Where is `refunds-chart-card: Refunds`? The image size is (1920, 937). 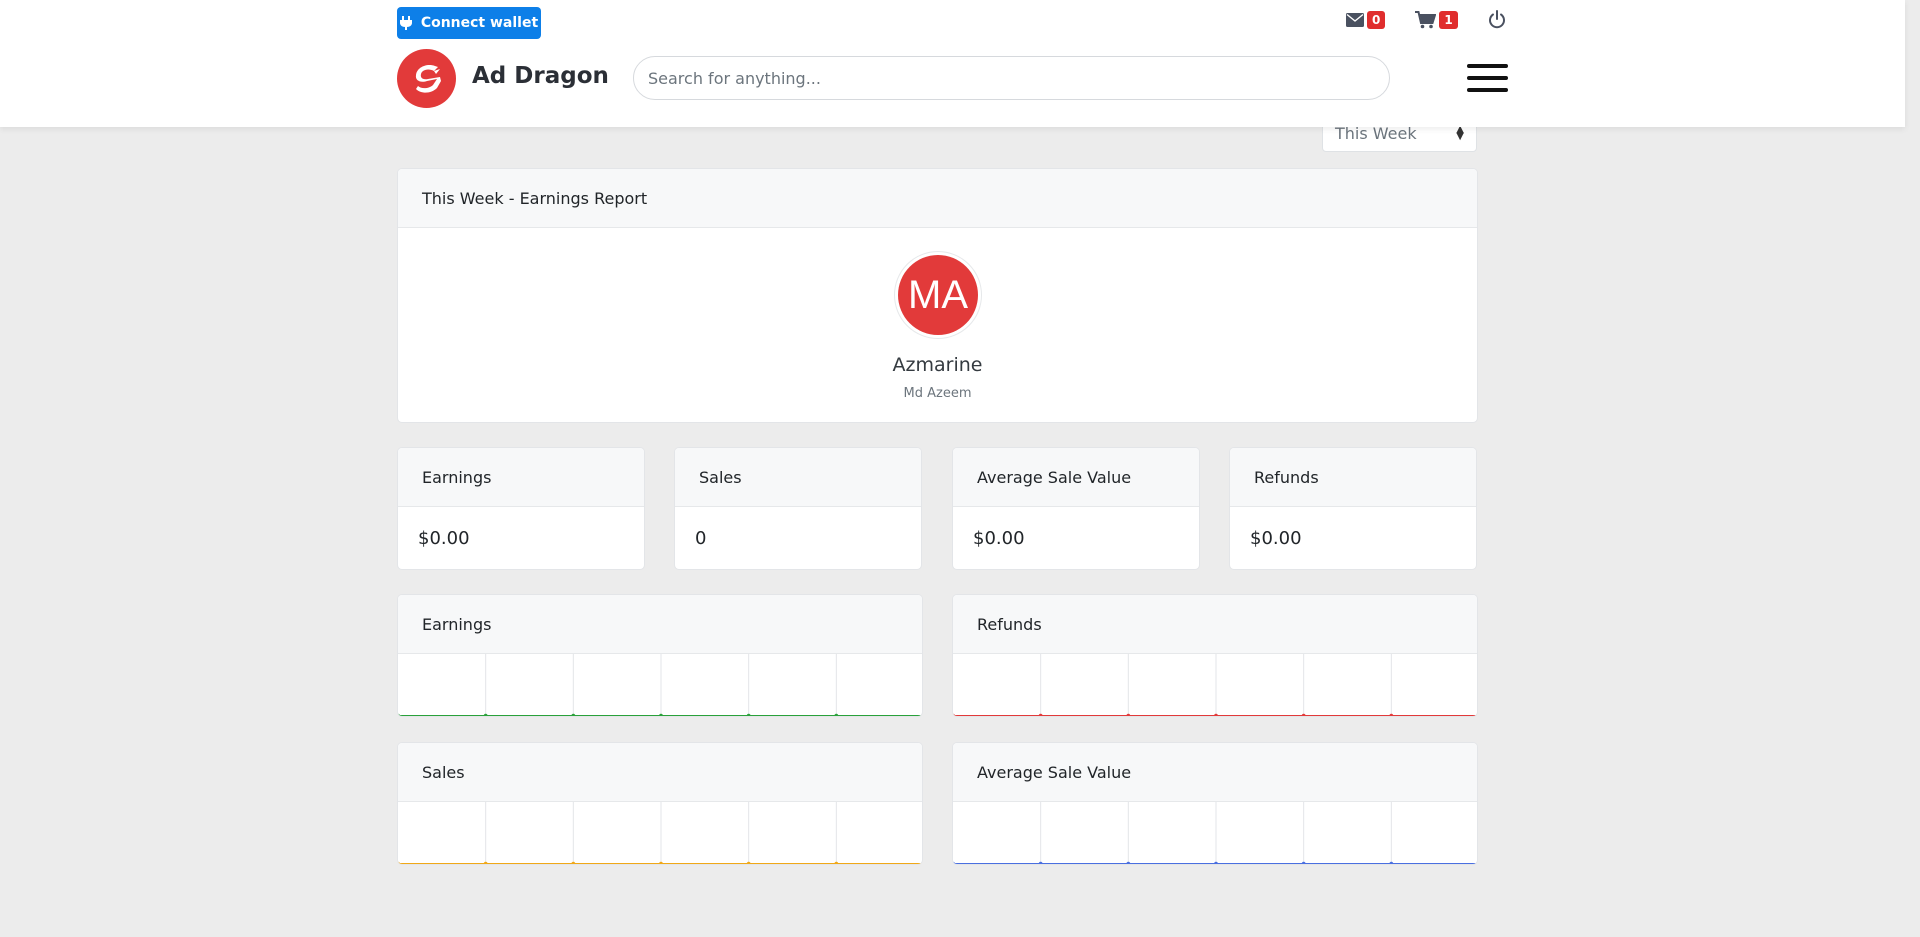
refunds-chart-card: Refunds is located at coordinates (1215, 655).